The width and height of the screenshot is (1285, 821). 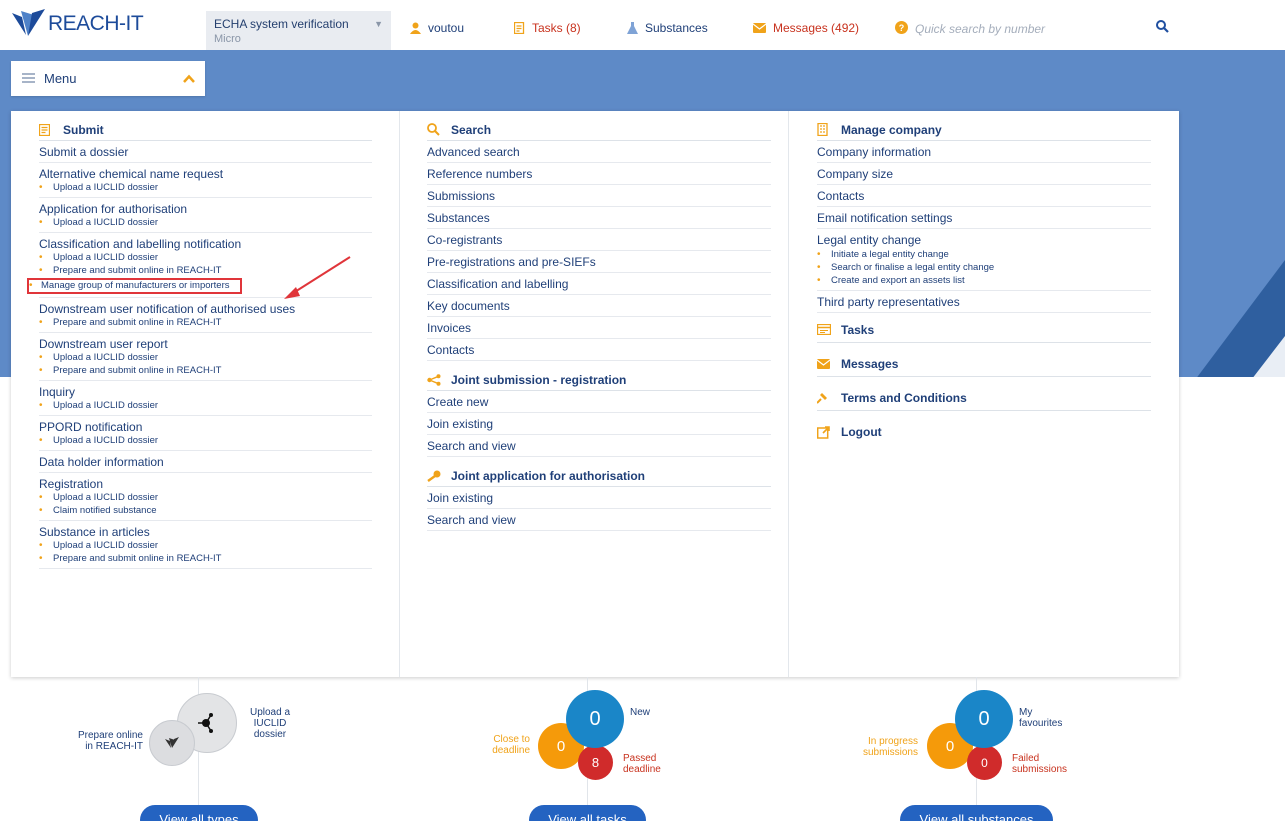 What do you see at coordinates (984, 152) in the screenshot?
I see `menu-item-company-information: Company information` at bounding box center [984, 152].